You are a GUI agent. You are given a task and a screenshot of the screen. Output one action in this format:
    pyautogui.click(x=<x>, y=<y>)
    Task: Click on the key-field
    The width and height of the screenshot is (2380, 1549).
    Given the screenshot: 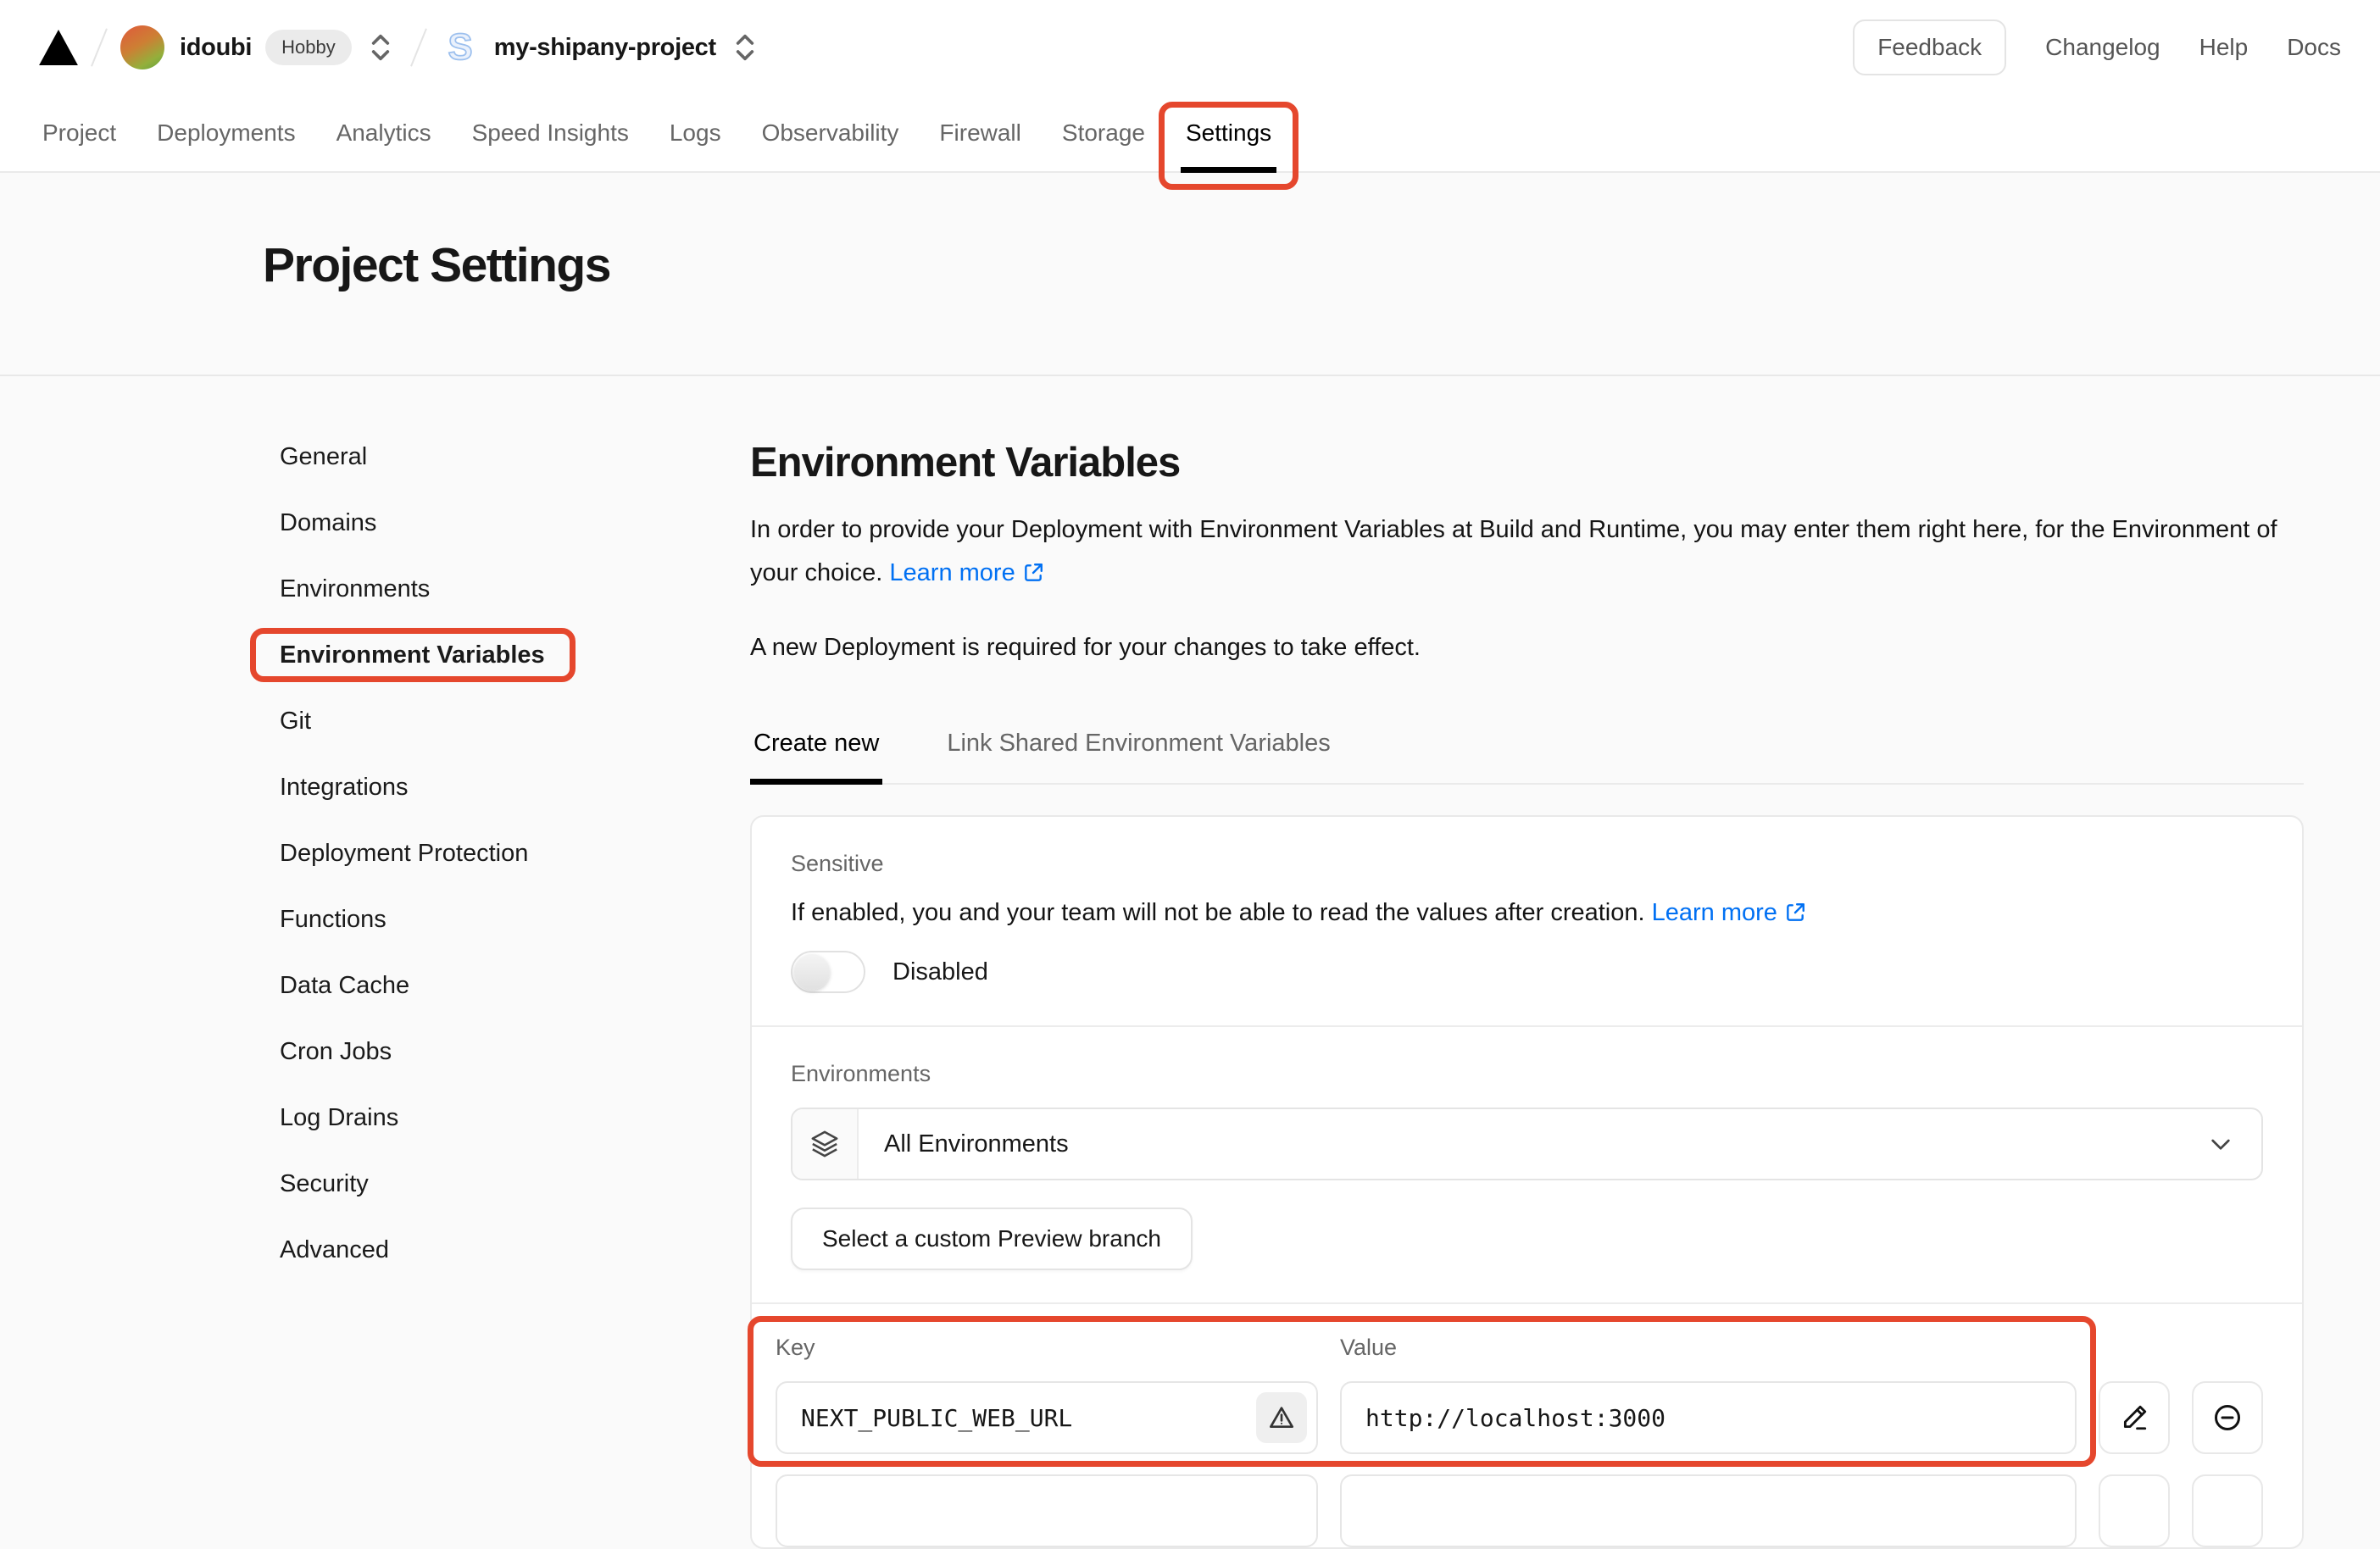 What is the action you would take?
    pyautogui.click(x=1047, y=1417)
    